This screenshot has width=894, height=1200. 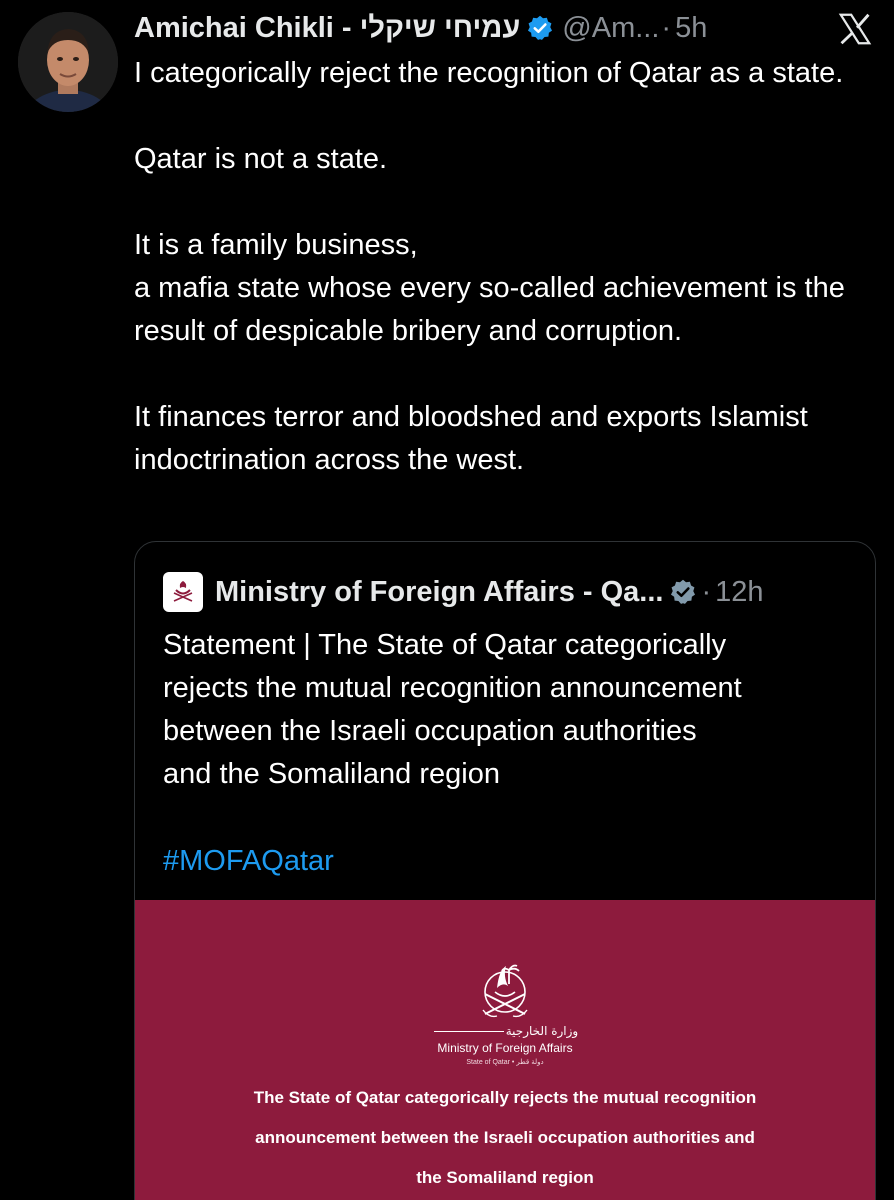 I want to click on qatar-emblem-icon, so click(x=505, y=990).